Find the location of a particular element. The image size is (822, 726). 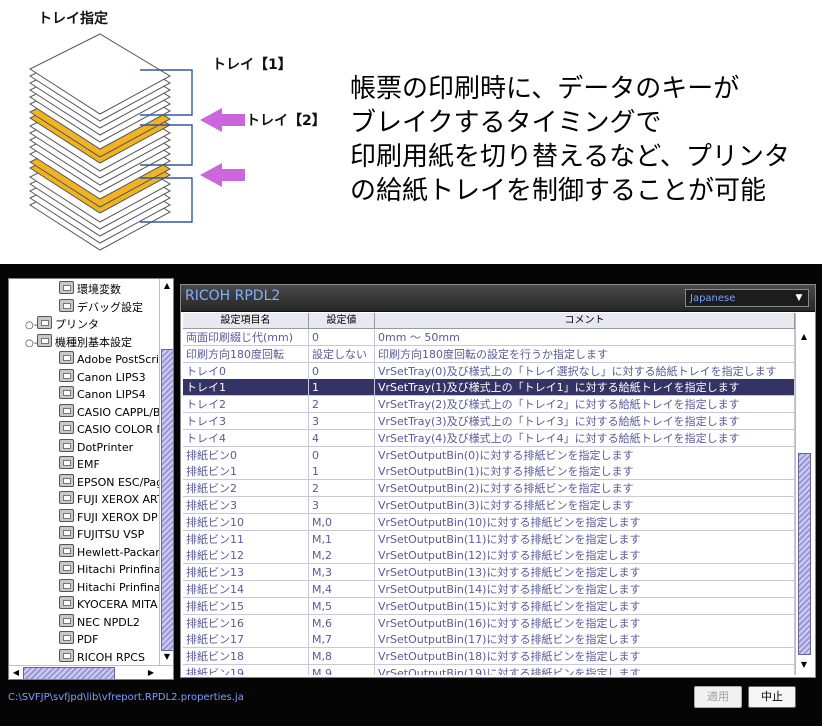

apply-button: 適用 is located at coordinates (718, 697).